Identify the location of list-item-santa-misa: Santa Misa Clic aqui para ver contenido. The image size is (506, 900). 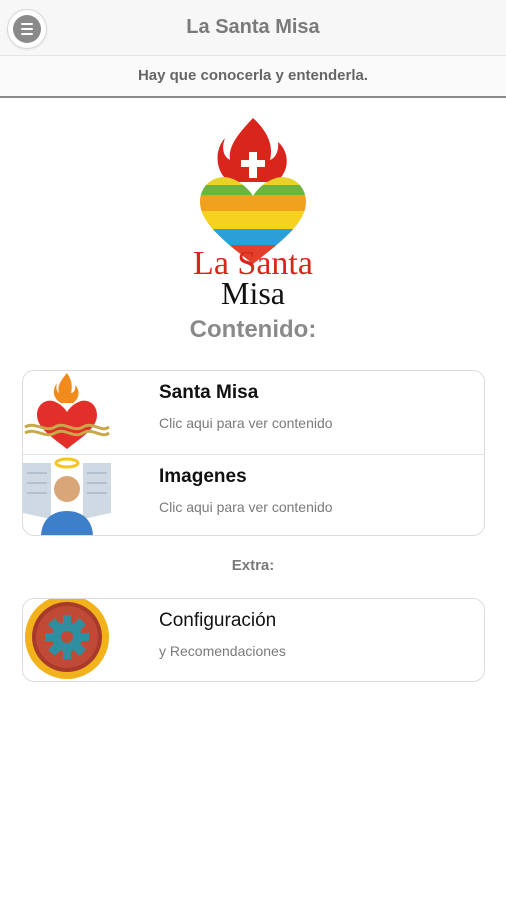
(253, 412).